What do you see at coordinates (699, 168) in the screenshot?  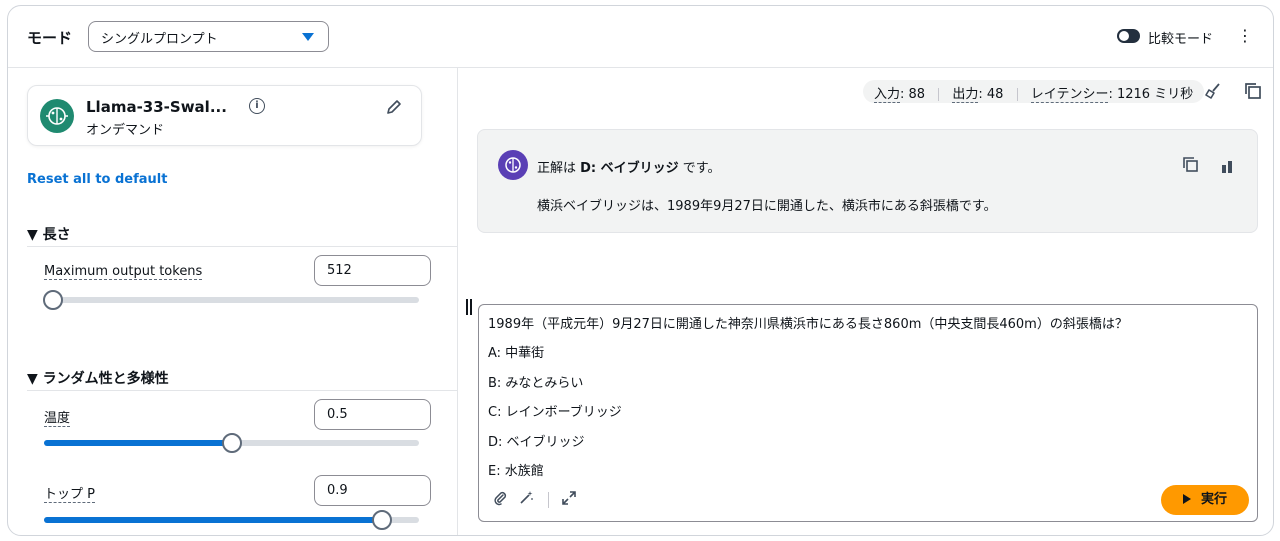 I see `response-suffix: です。` at bounding box center [699, 168].